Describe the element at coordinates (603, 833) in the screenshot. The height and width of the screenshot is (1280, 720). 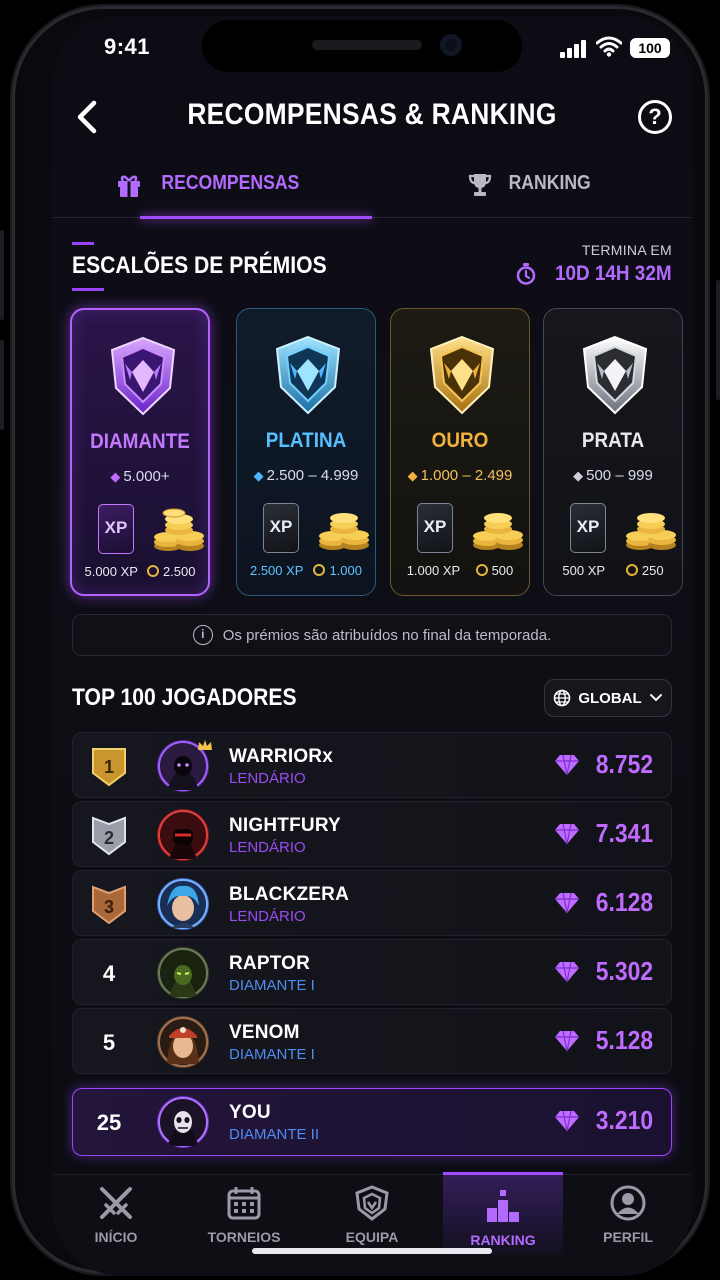
I see `player-score: 7.341` at that location.